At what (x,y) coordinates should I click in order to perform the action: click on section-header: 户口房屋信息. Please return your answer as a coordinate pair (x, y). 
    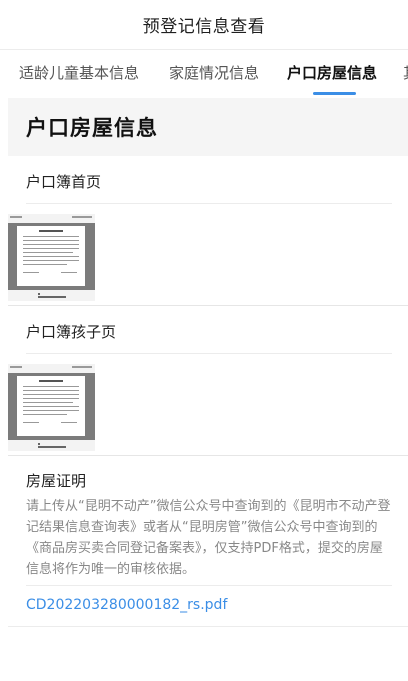
    Looking at the image, I should click on (208, 127).